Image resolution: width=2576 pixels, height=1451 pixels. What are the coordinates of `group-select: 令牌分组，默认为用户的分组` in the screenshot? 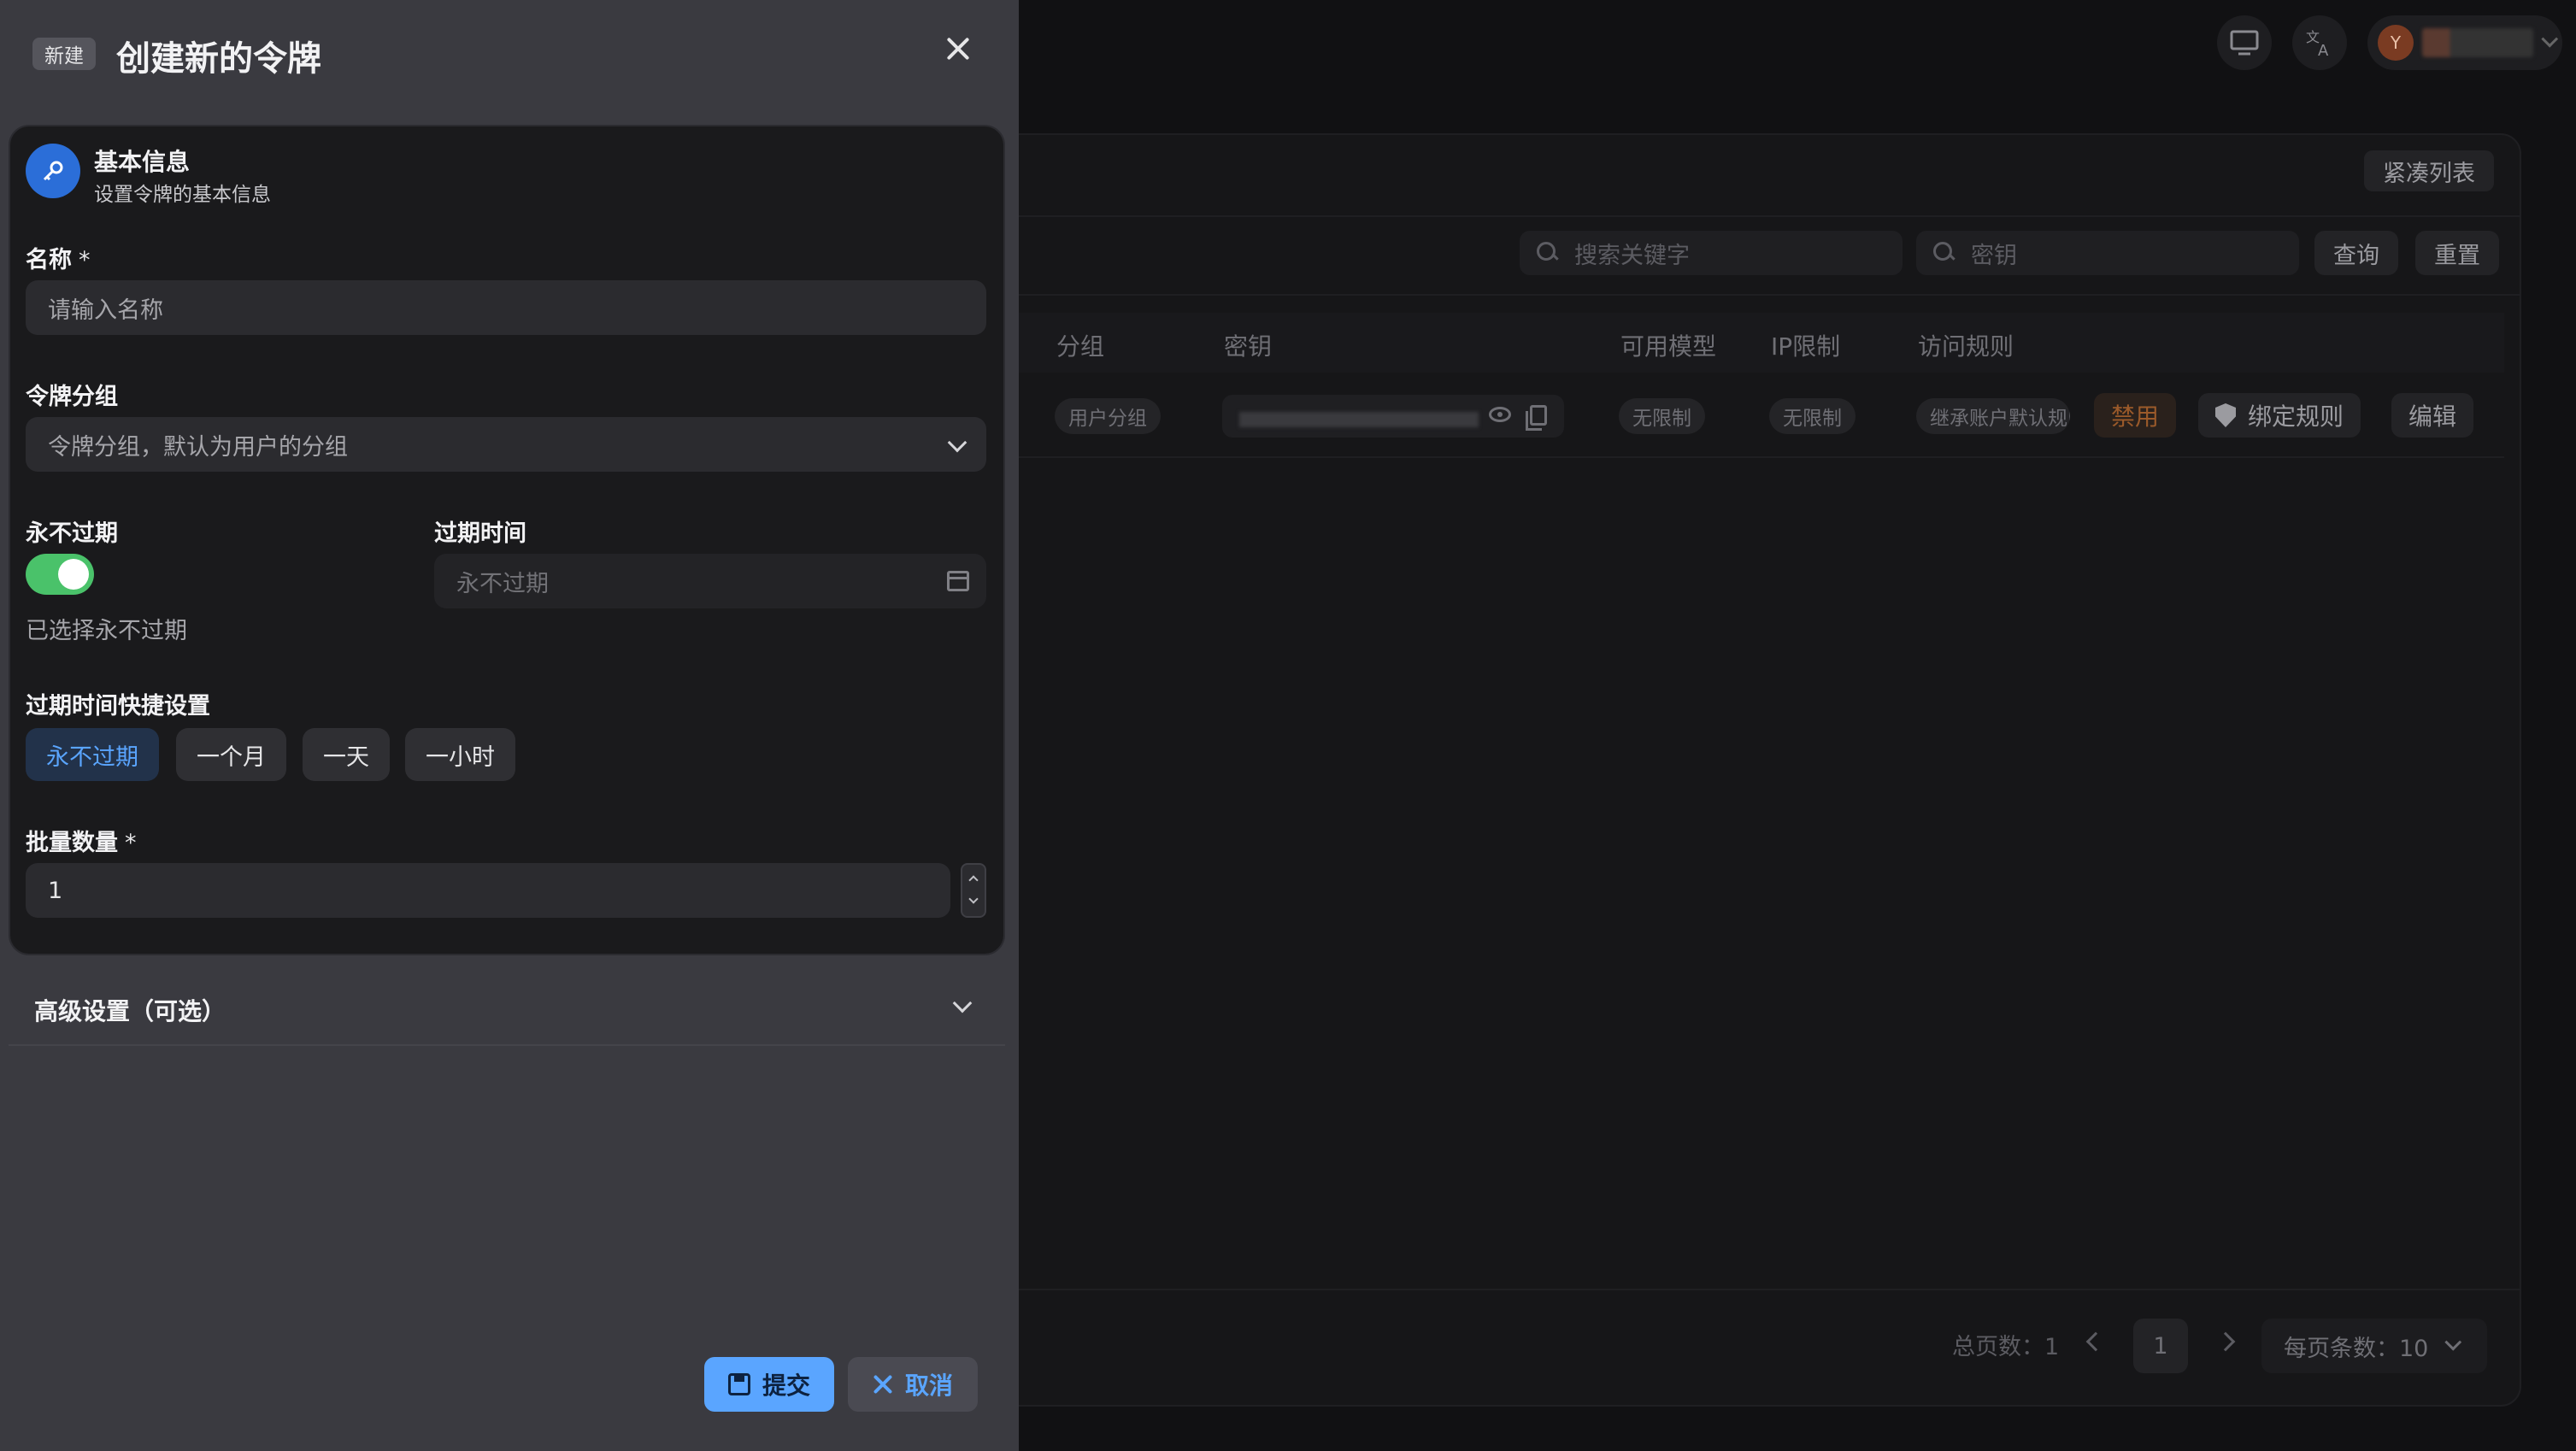 It's located at (506, 444).